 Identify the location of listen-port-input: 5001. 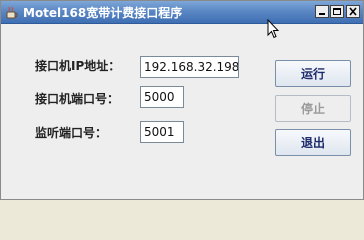
(162, 132).